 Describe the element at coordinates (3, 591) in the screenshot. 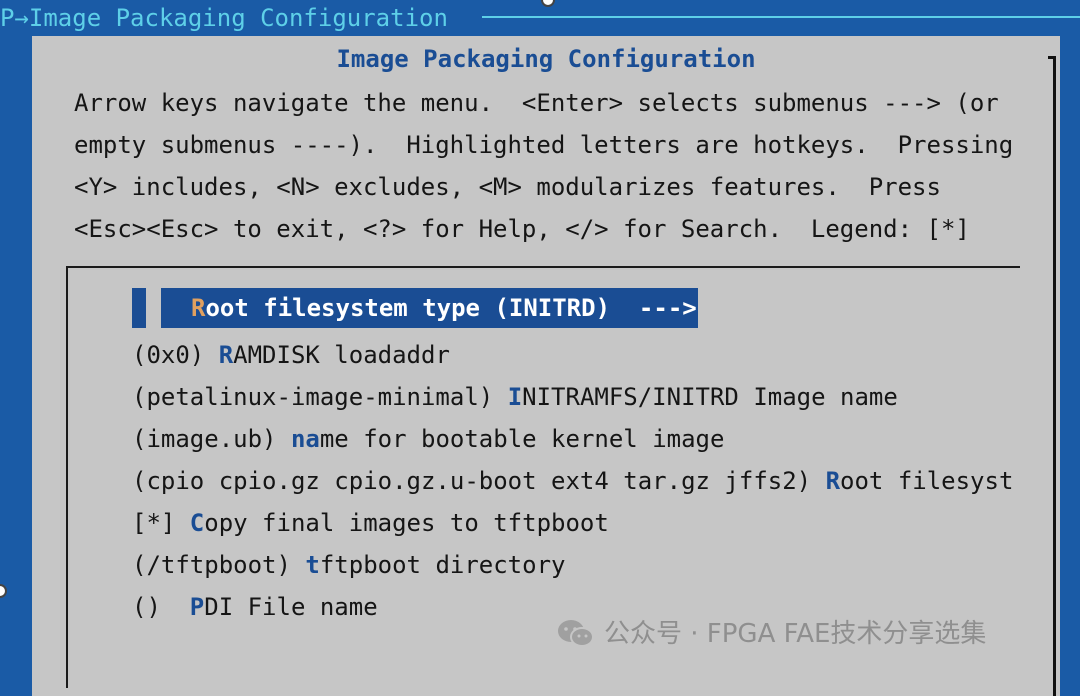

I see `resize-handle-left` at that location.